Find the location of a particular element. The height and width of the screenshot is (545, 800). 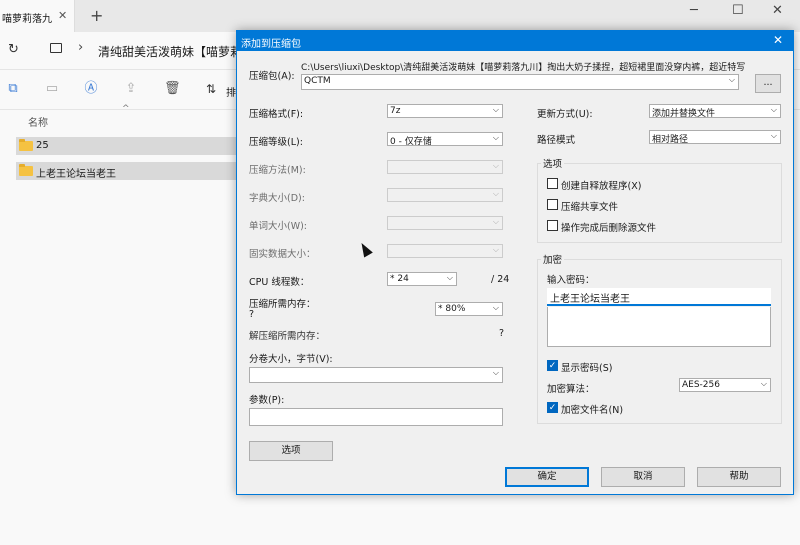

sfx-checkbox is located at coordinates (552, 183).